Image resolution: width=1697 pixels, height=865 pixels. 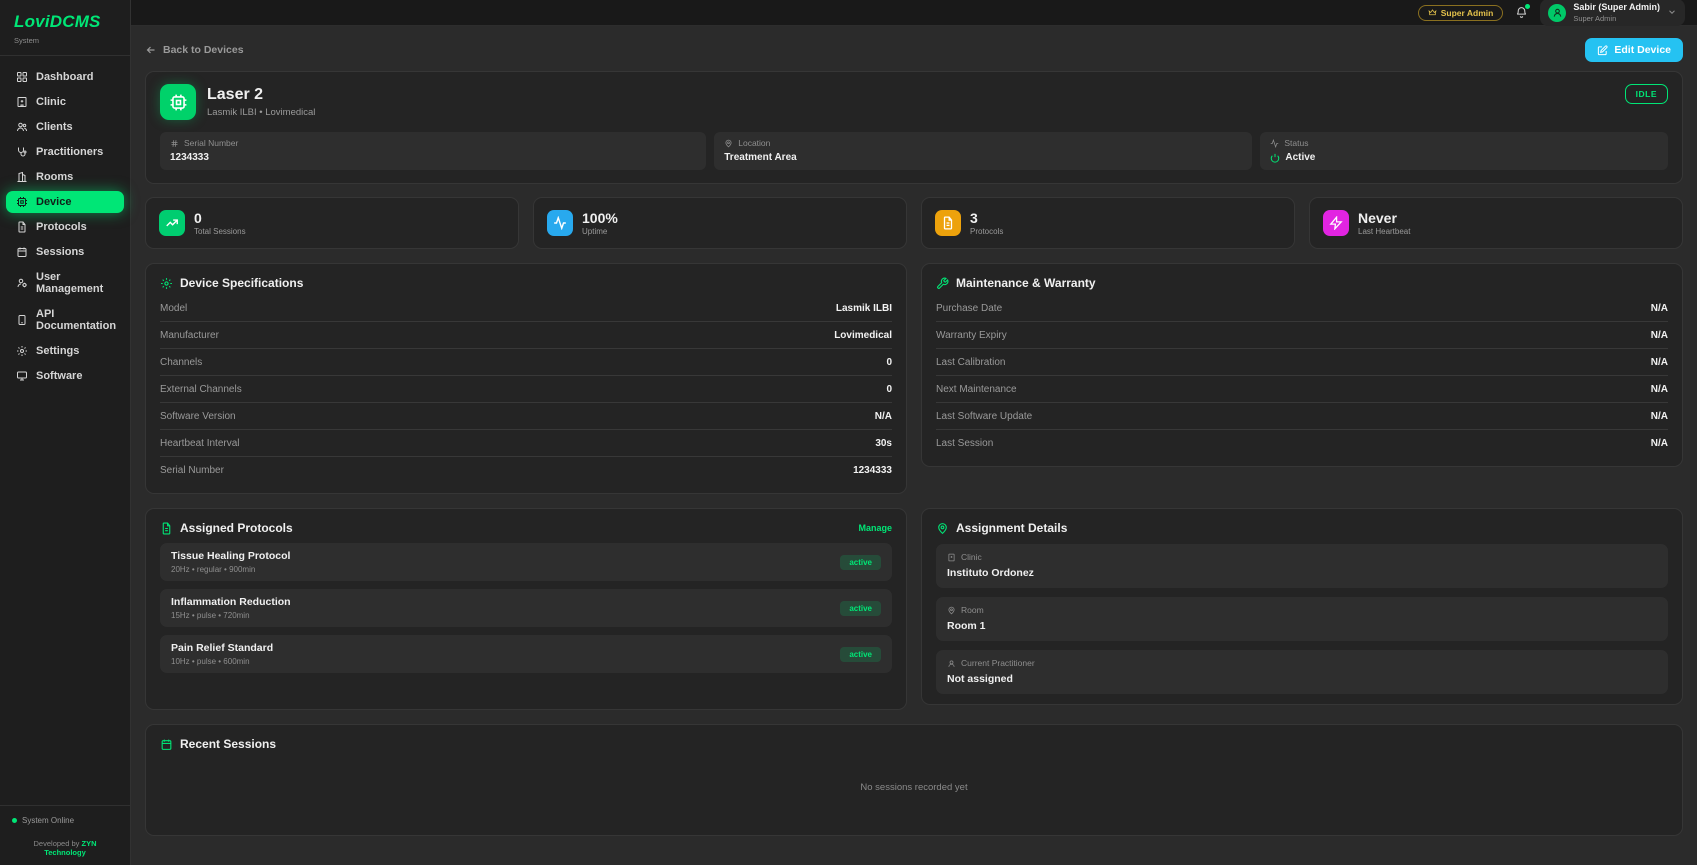 What do you see at coordinates (22, 283) in the screenshot?
I see `user-management-icon` at bounding box center [22, 283].